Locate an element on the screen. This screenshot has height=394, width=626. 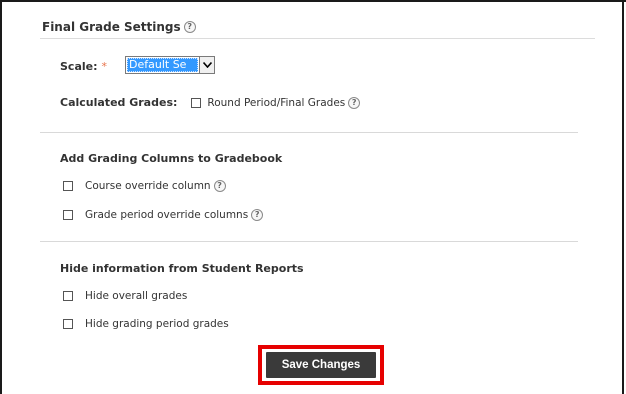
section-title-text: Final Grade Settings is located at coordinates (111, 27).